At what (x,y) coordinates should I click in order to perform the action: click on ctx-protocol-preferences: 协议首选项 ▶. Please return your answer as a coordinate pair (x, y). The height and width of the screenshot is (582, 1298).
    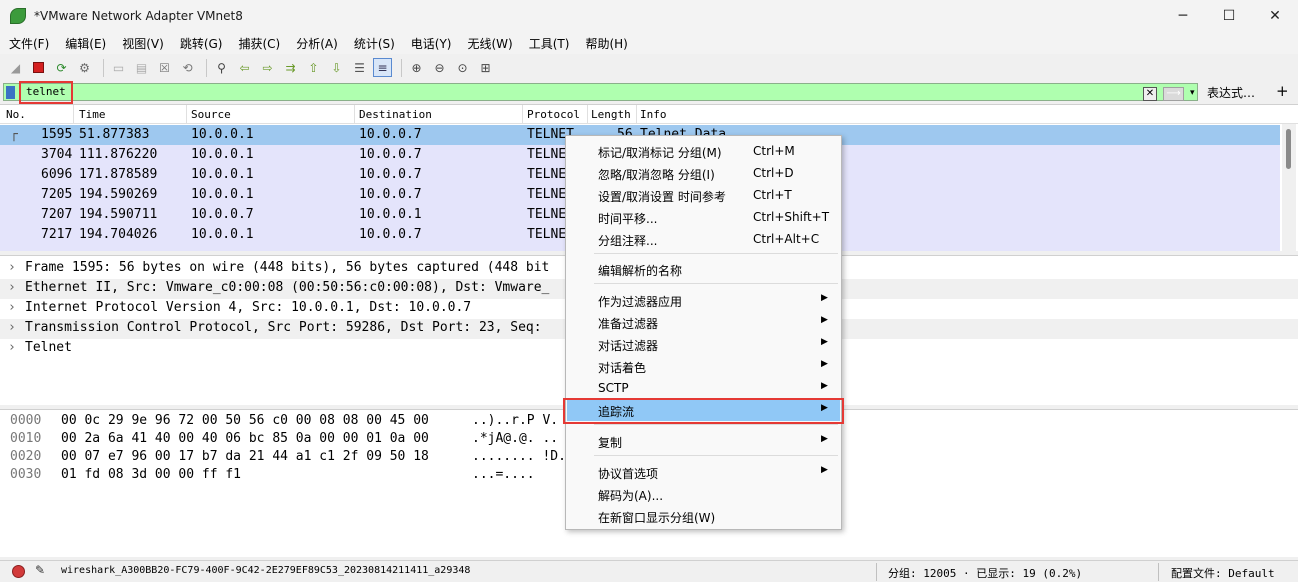
    Looking at the image, I should click on (703, 472).